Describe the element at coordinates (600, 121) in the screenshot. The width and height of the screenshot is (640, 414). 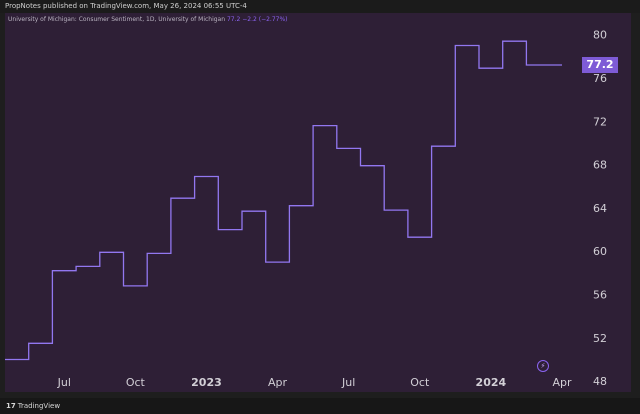
I see `y-tick-label: 72` at that location.